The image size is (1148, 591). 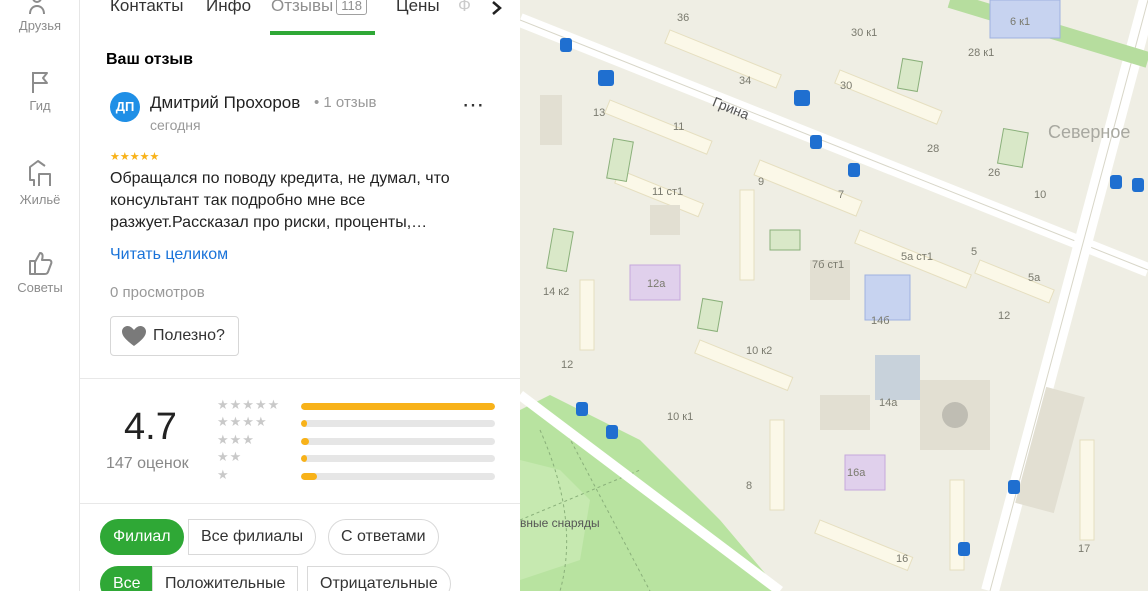 I want to click on rating-distribution-row: ★★★★, so click(x=357, y=423).